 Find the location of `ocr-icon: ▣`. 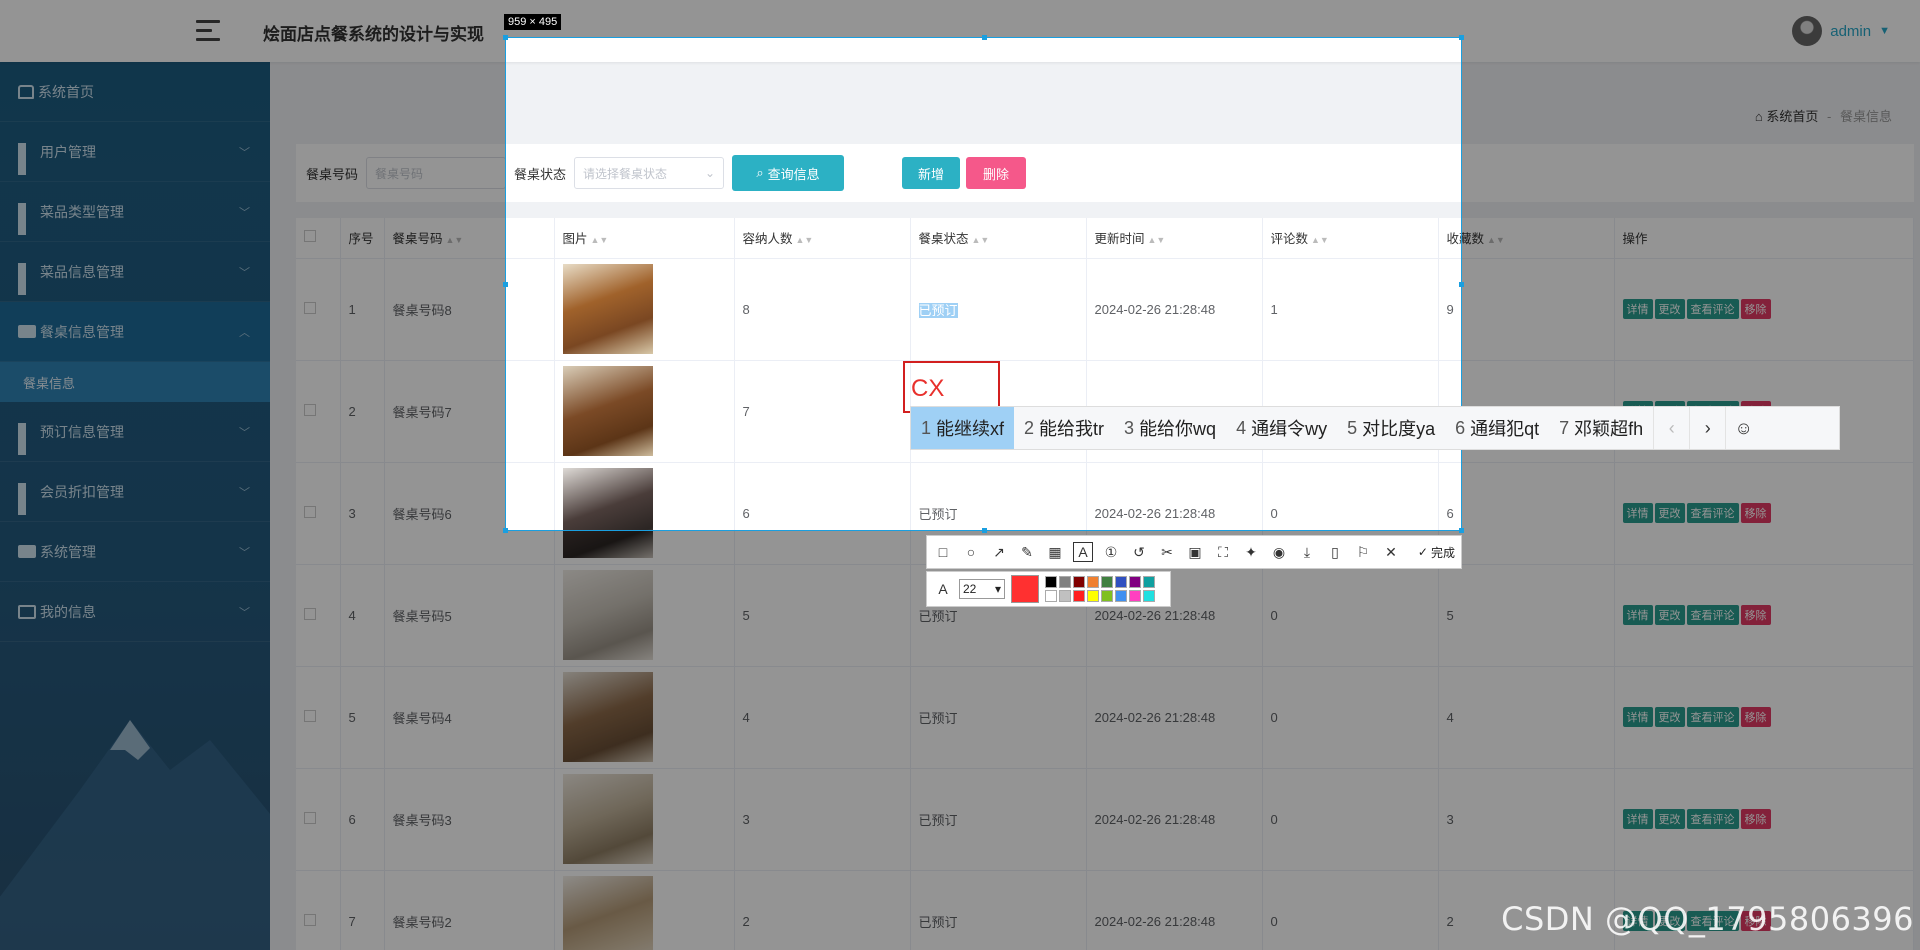

ocr-icon: ▣ is located at coordinates (1195, 552).